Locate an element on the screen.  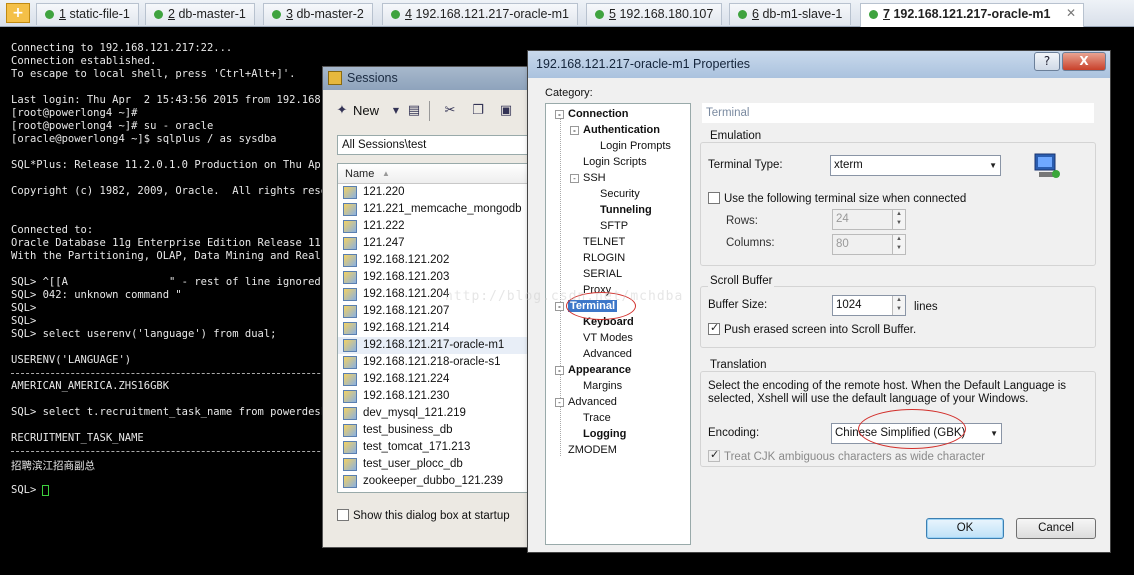
session-list-item: 121.247 is located at coordinates (437, 243).